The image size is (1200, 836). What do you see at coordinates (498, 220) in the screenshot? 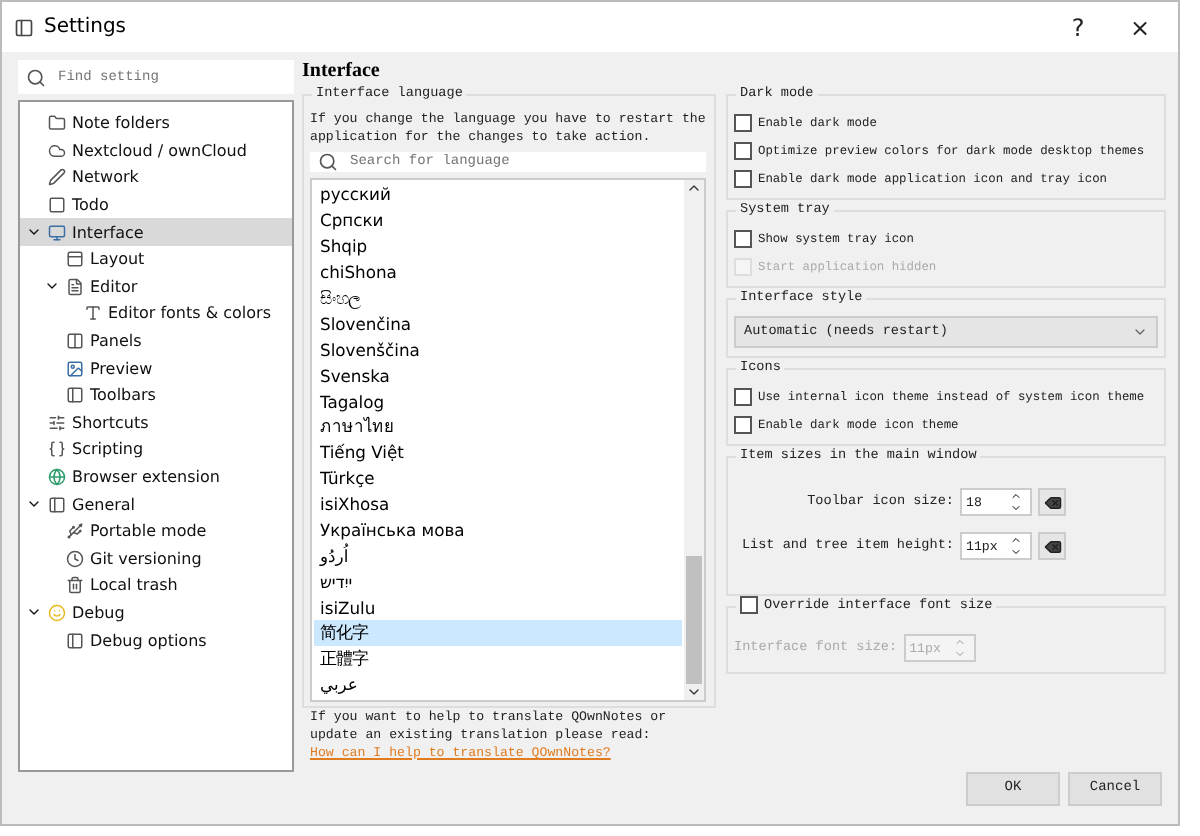
I see `language-item: Српски` at bounding box center [498, 220].